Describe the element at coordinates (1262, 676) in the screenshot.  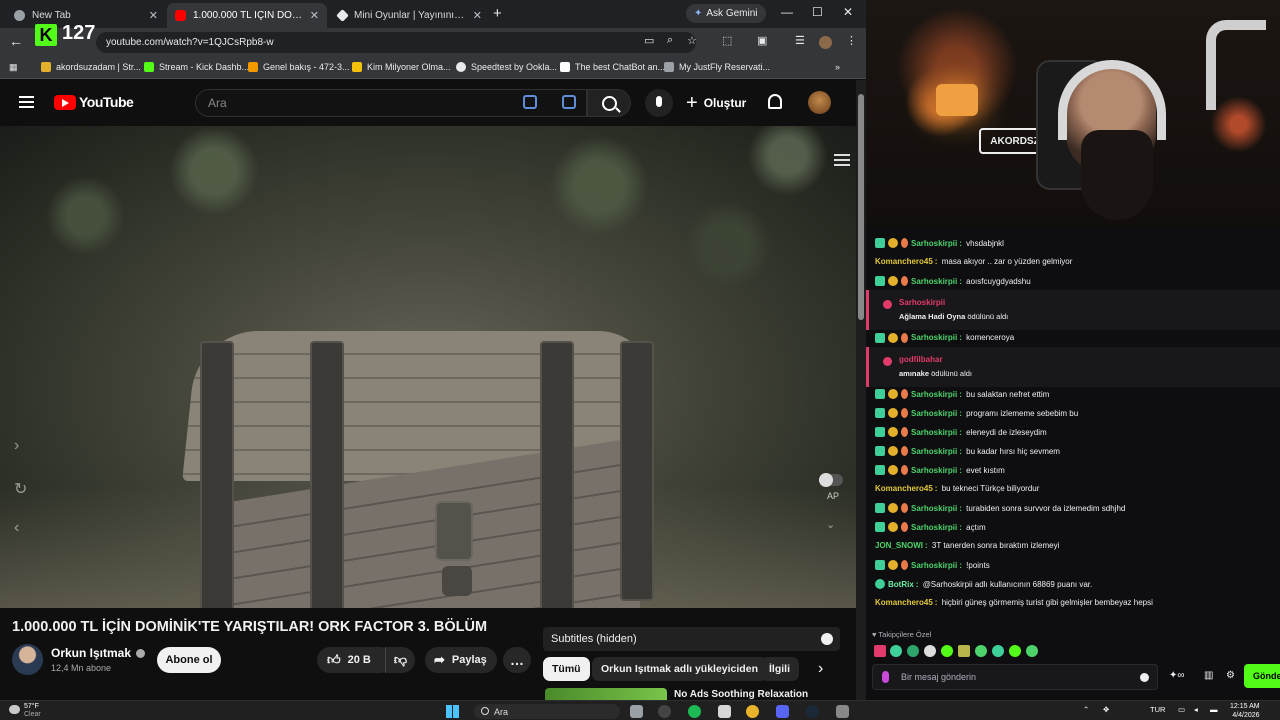
I see `send-button: Gönder` at that location.